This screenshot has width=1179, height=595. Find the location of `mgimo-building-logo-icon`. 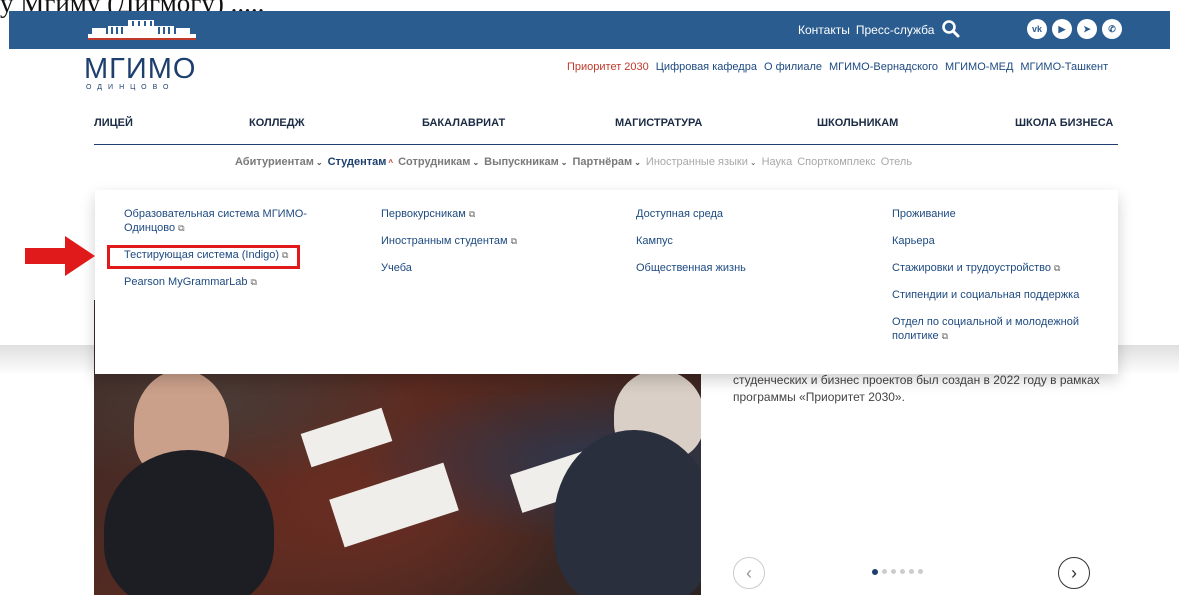

mgimo-building-logo-icon is located at coordinates (142, 31).